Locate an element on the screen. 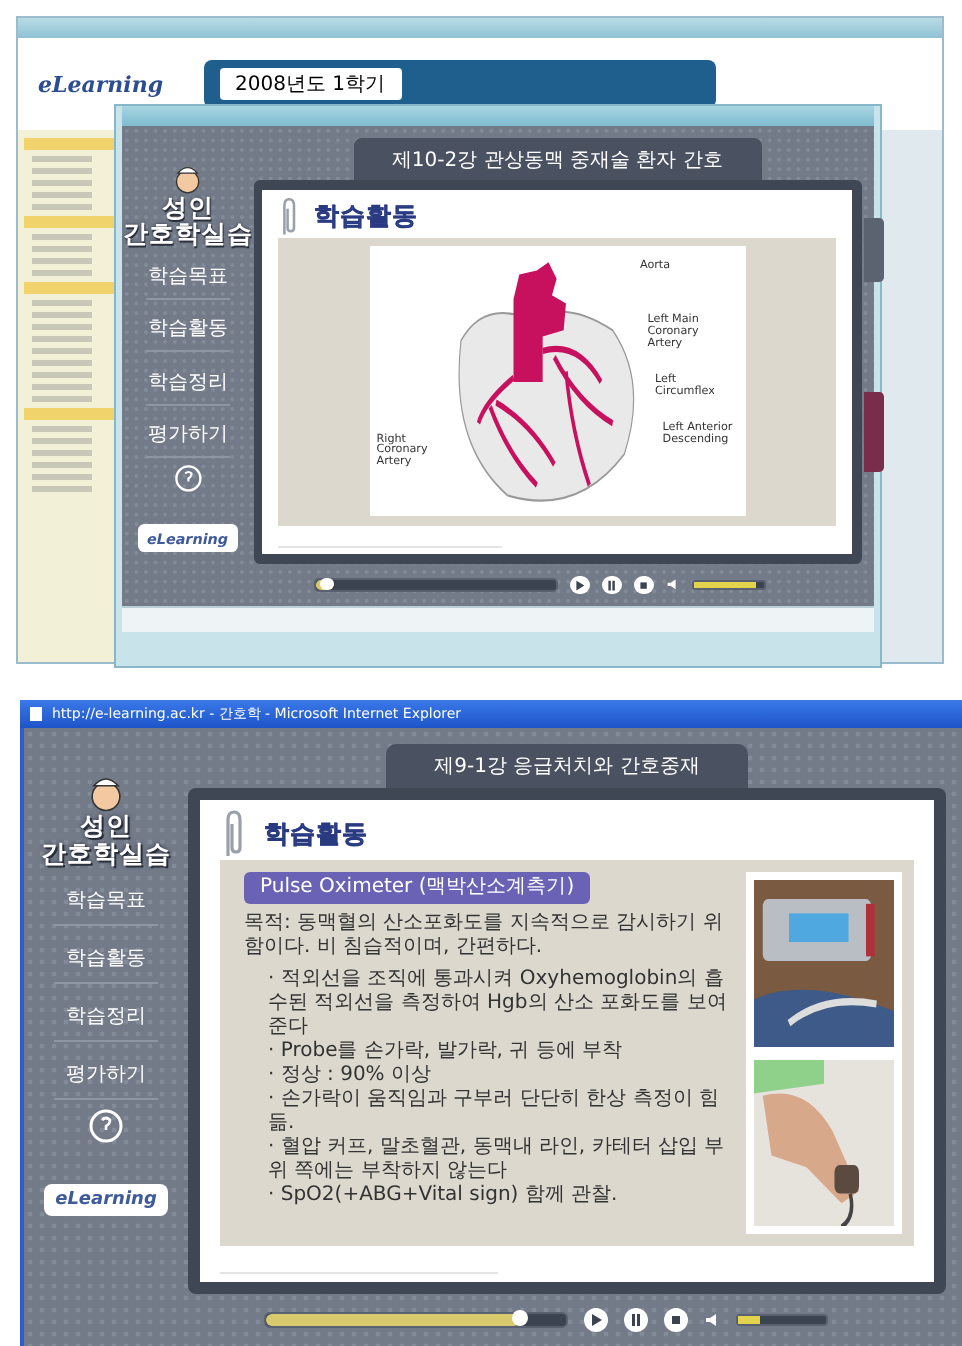 Image resolution: width=962 pixels, height=1346 pixels. bullet-text: · 손가락이 움직임과 구부러 단단히 한상 측정이 힘듦. is located at coordinates (494, 1112).